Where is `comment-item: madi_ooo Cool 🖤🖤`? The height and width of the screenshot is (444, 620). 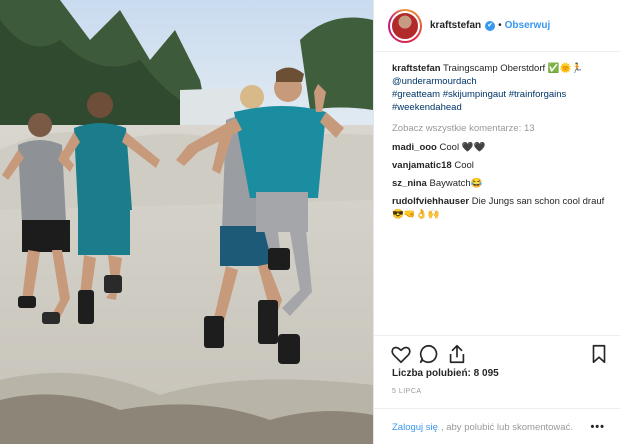
comment-item: madi_ooo Cool 🖤🖤 is located at coordinates (502, 147).